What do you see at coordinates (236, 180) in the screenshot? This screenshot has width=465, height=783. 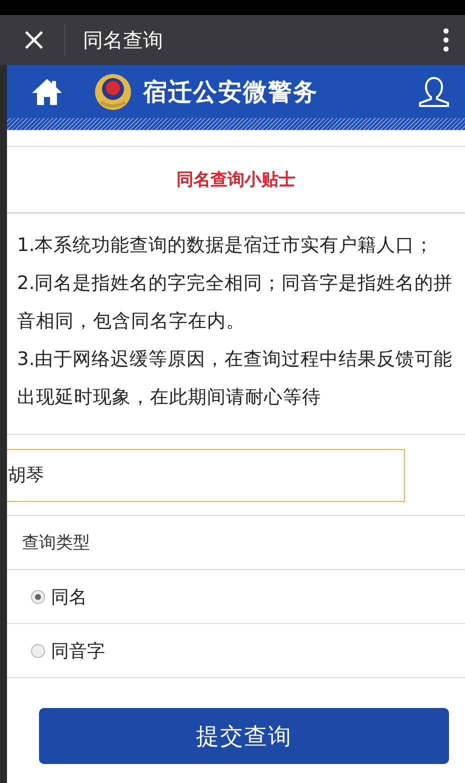 I see `tips-title: 同名查询小贴士` at bounding box center [236, 180].